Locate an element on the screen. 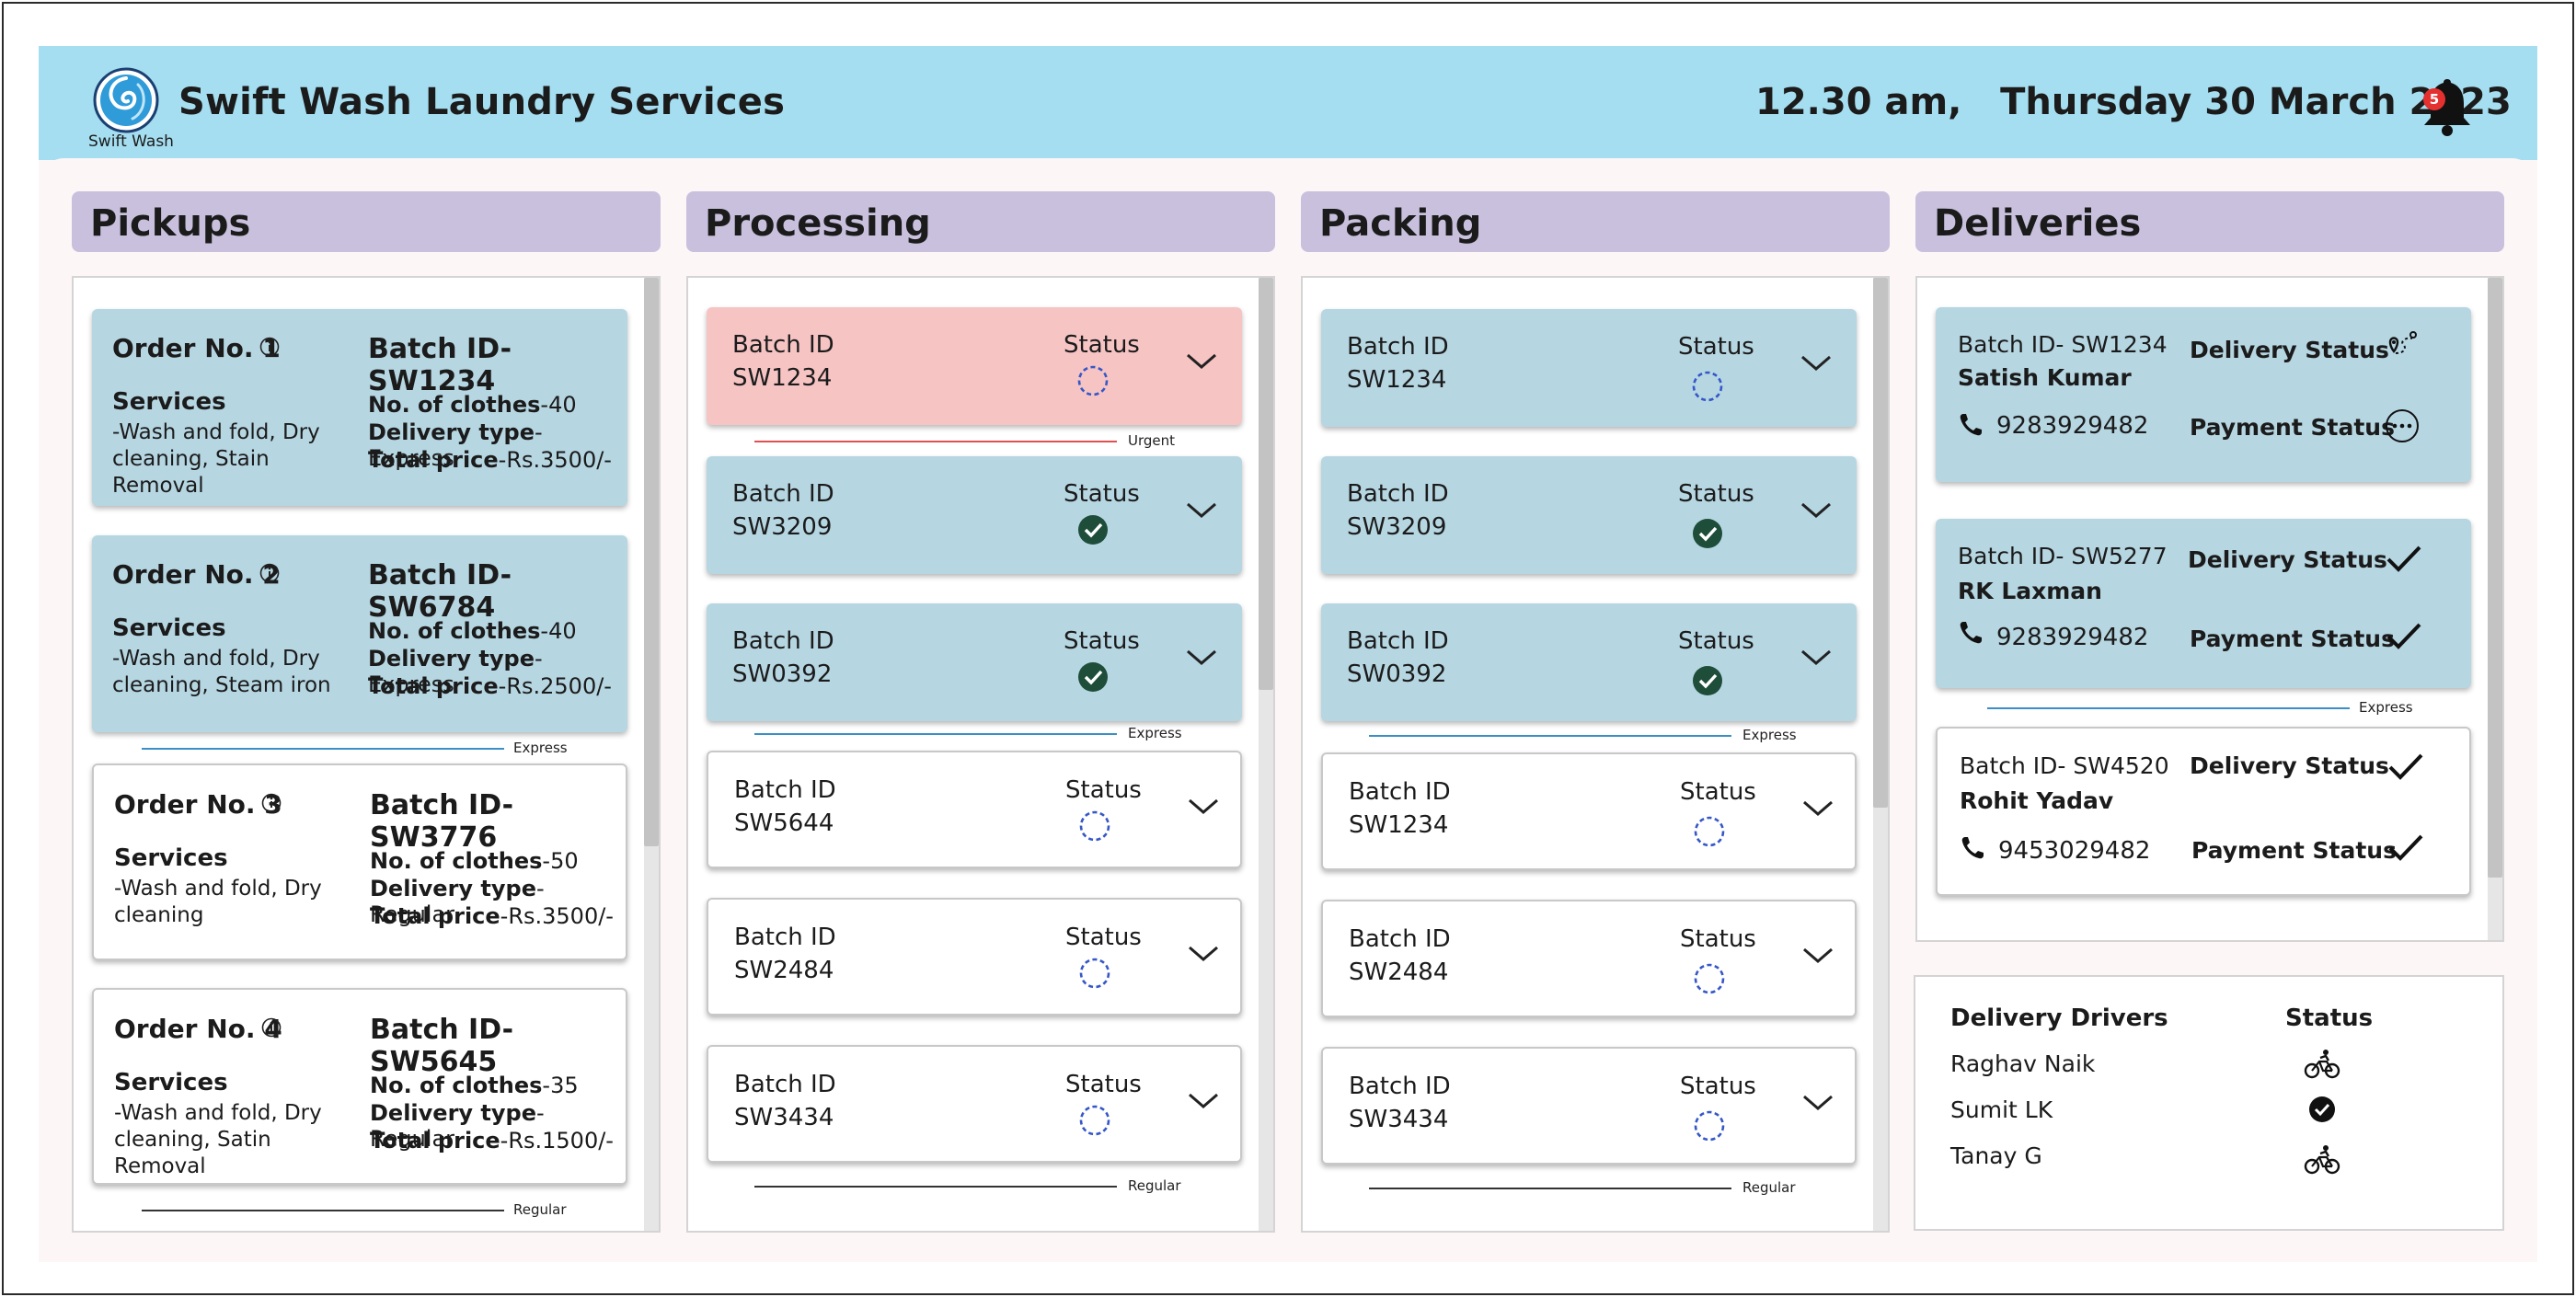  no-of-clothes: No. of clothes-50 is located at coordinates (474, 861).